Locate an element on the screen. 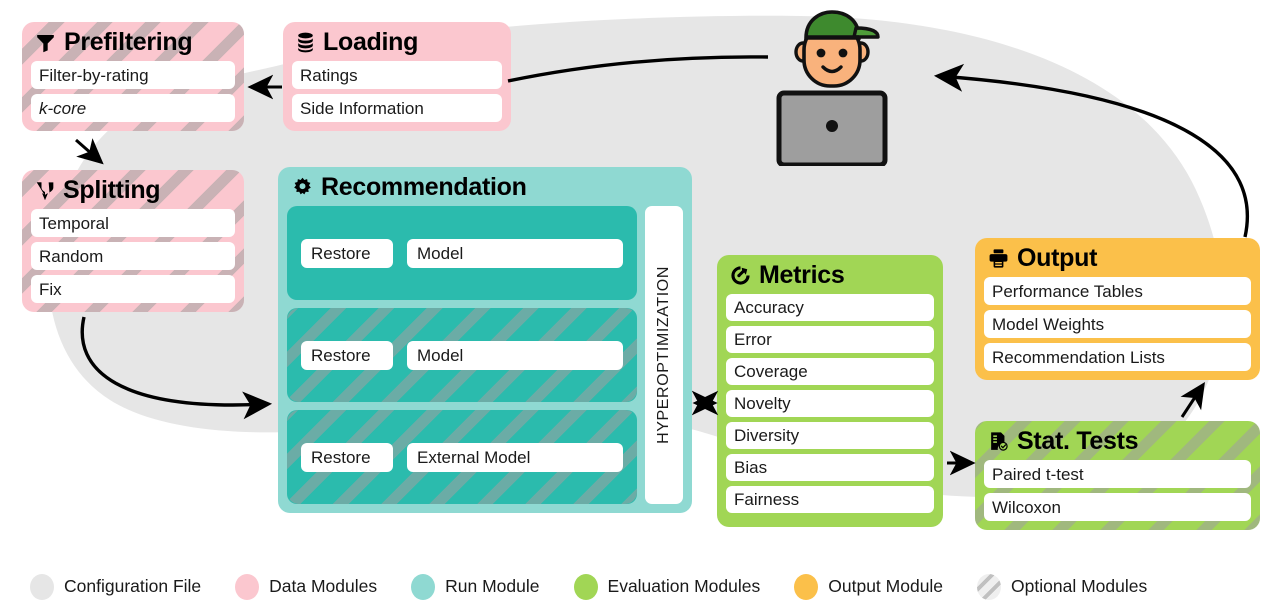 This screenshot has width=1280, height=611. item-label: Temporal is located at coordinates (74, 223).